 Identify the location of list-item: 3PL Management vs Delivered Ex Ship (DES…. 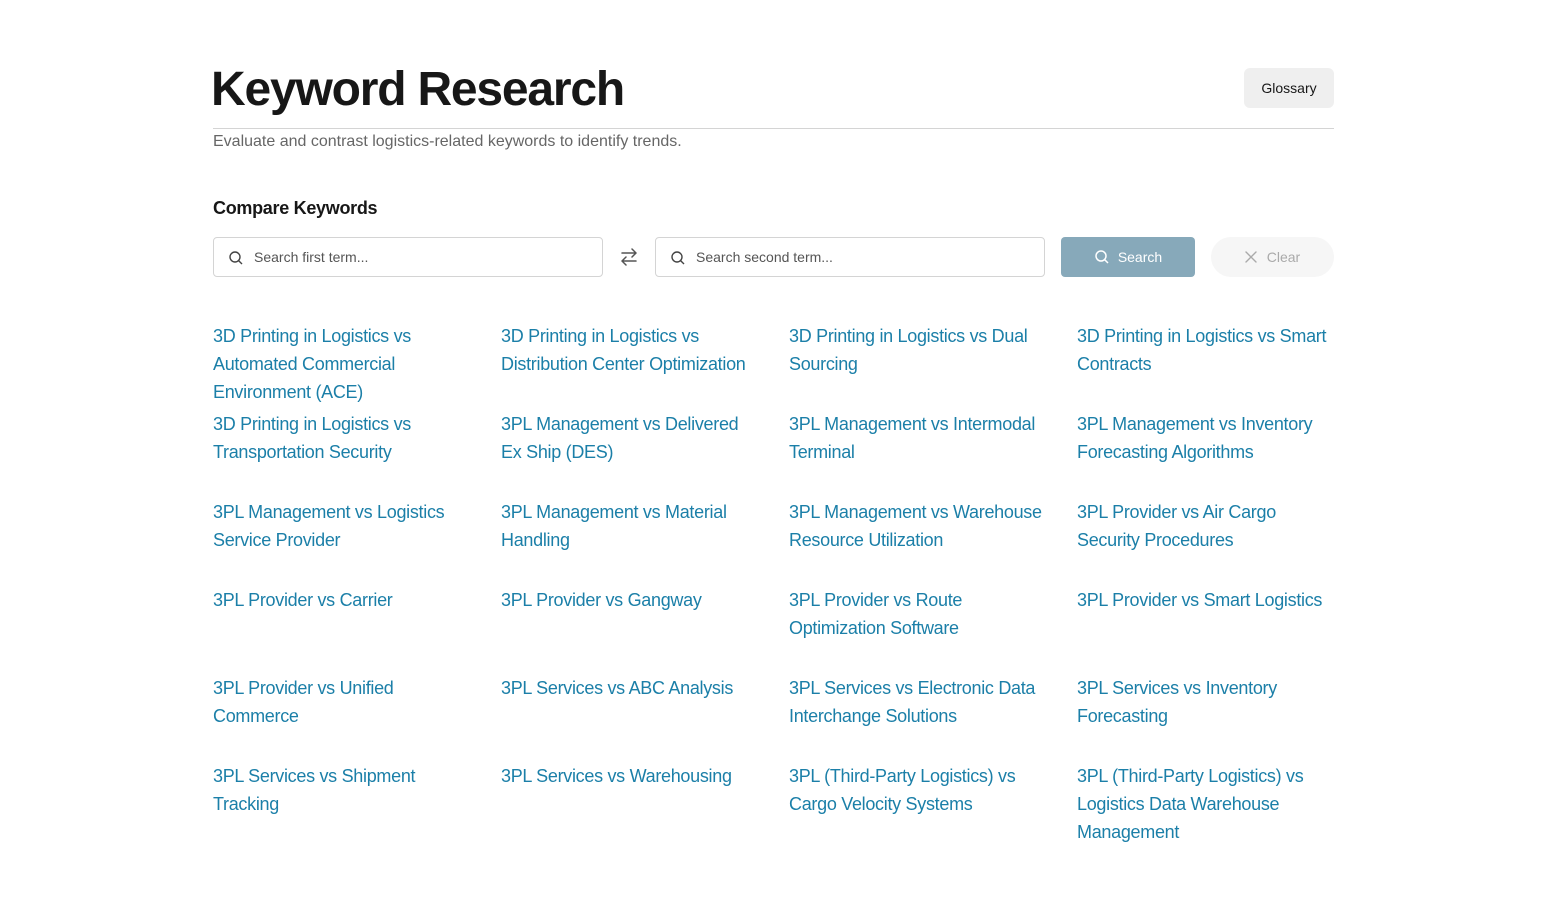
(645, 454).